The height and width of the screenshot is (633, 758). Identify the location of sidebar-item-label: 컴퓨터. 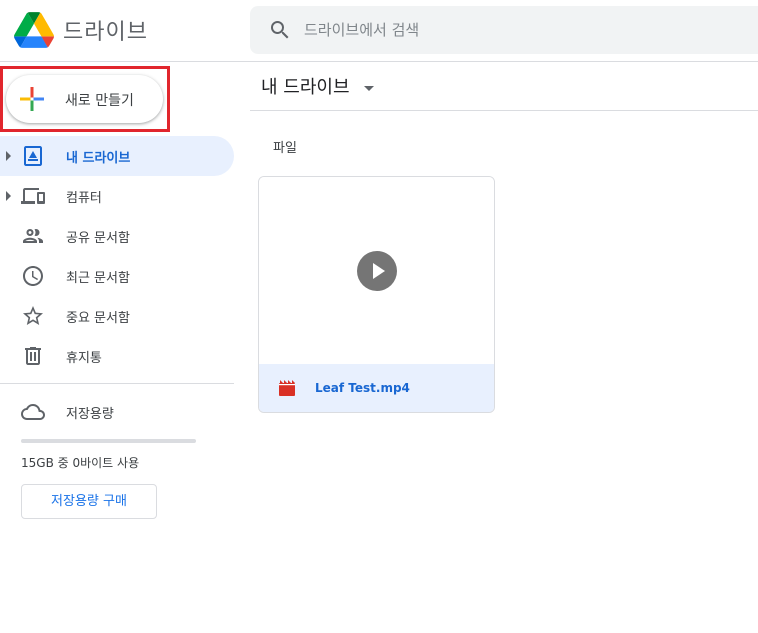
(84, 198).